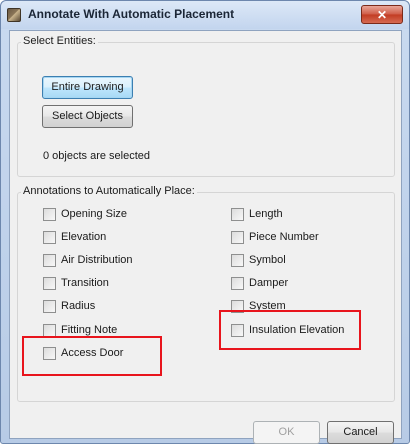 Image resolution: width=419 pixels, height=447 pixels. I want to click on checkbox-label: Symbol, so click(267, 260).